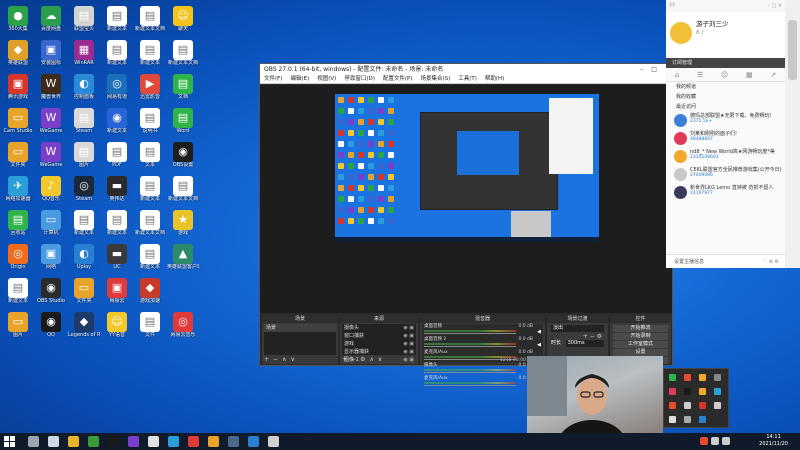  I want to click on desktop-icon: ◉ QQ, so click(51, 330).